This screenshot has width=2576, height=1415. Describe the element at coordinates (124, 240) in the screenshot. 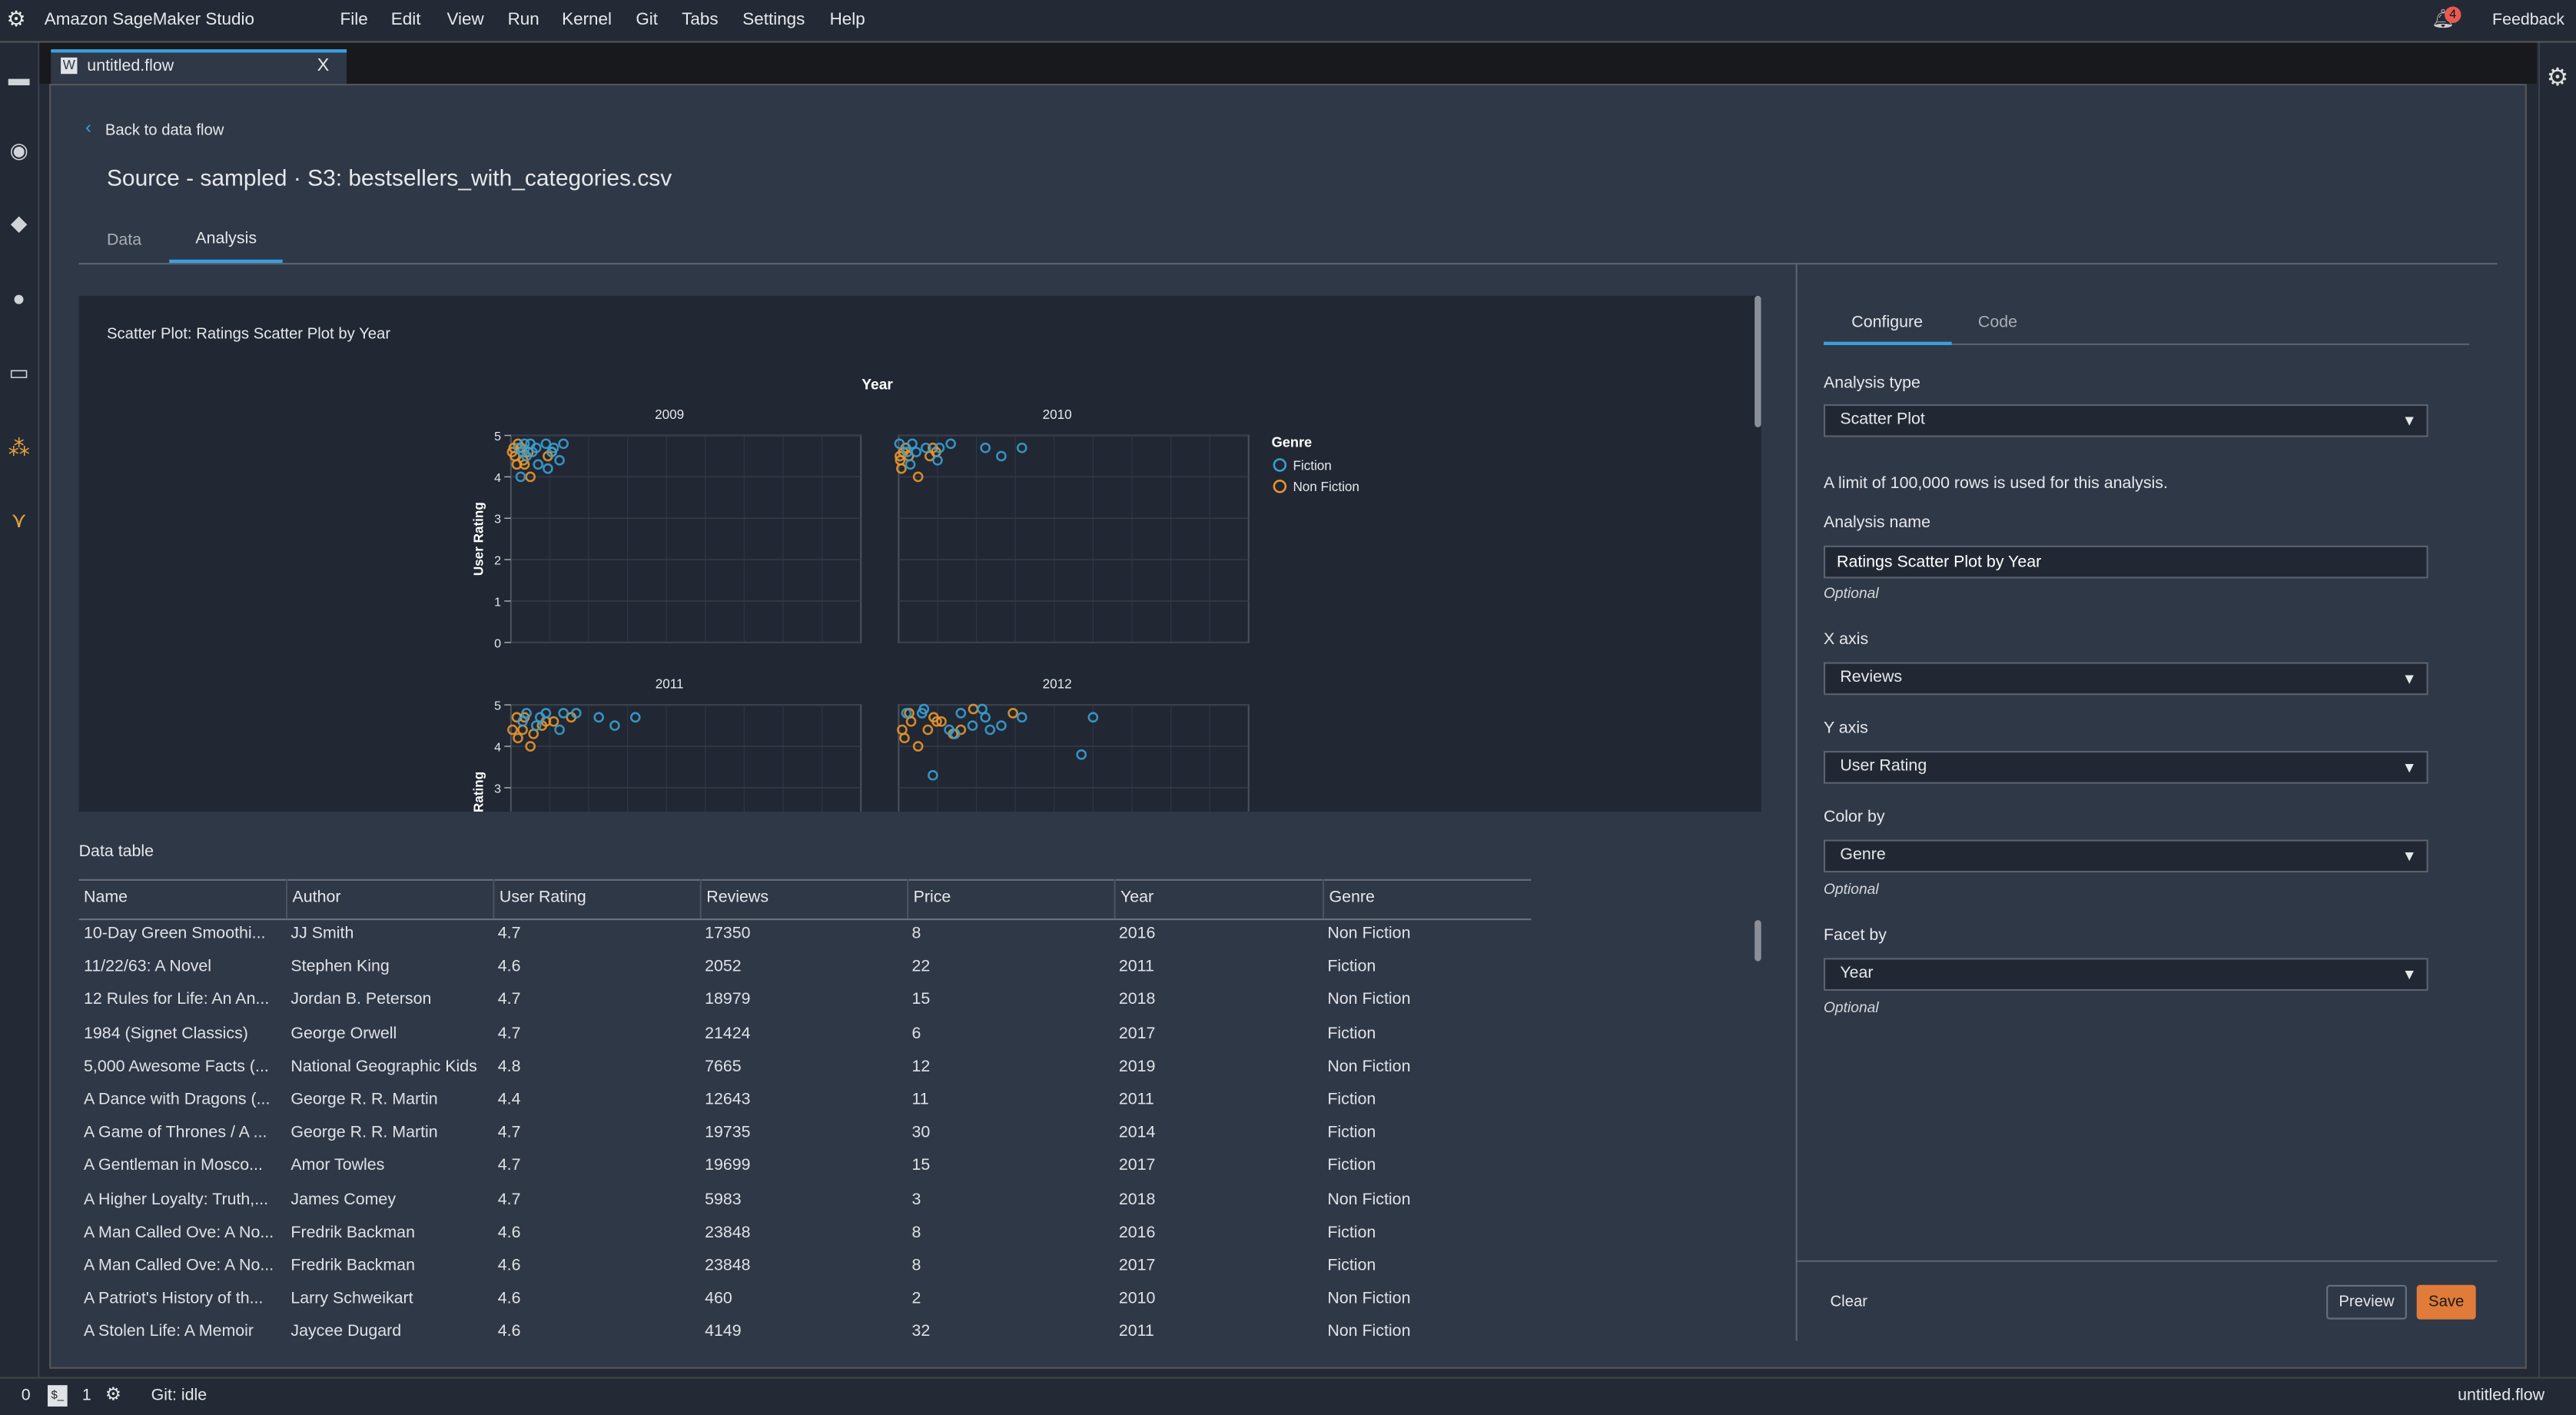

I see `tab-data: Data` at that location.